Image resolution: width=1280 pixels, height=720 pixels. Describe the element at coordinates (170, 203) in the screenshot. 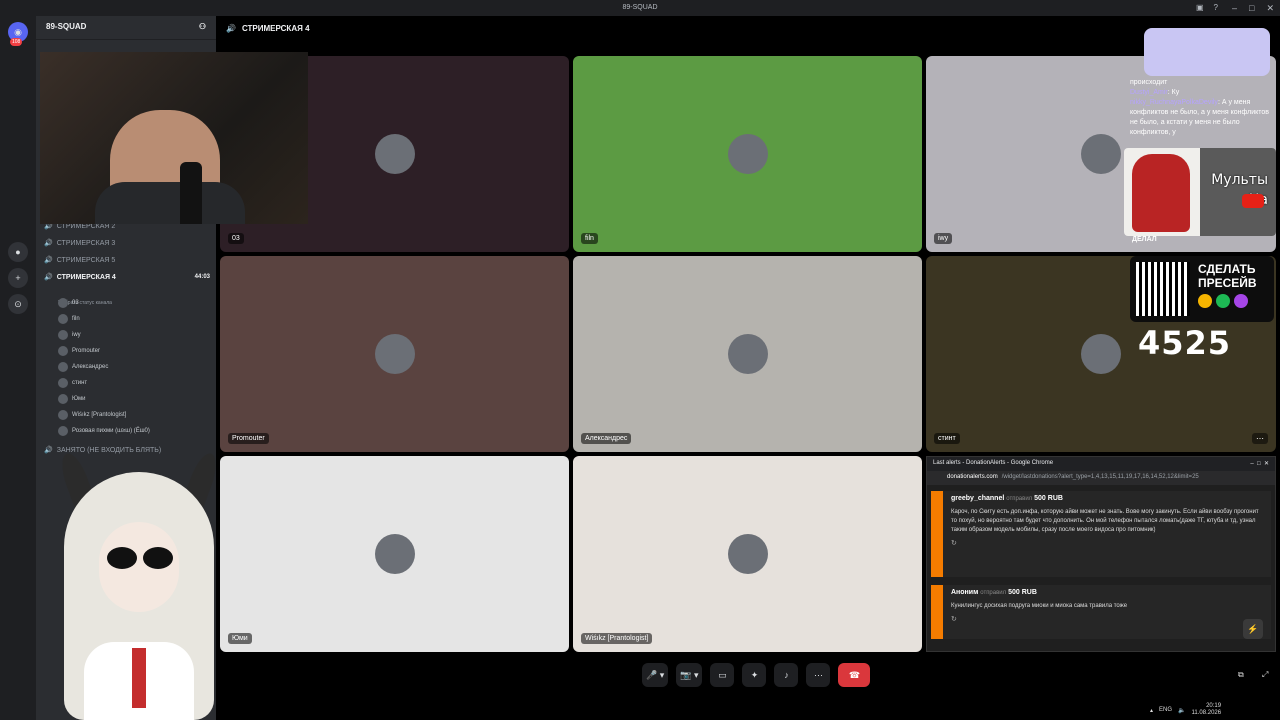

I see `streamer-shirt` at that location.